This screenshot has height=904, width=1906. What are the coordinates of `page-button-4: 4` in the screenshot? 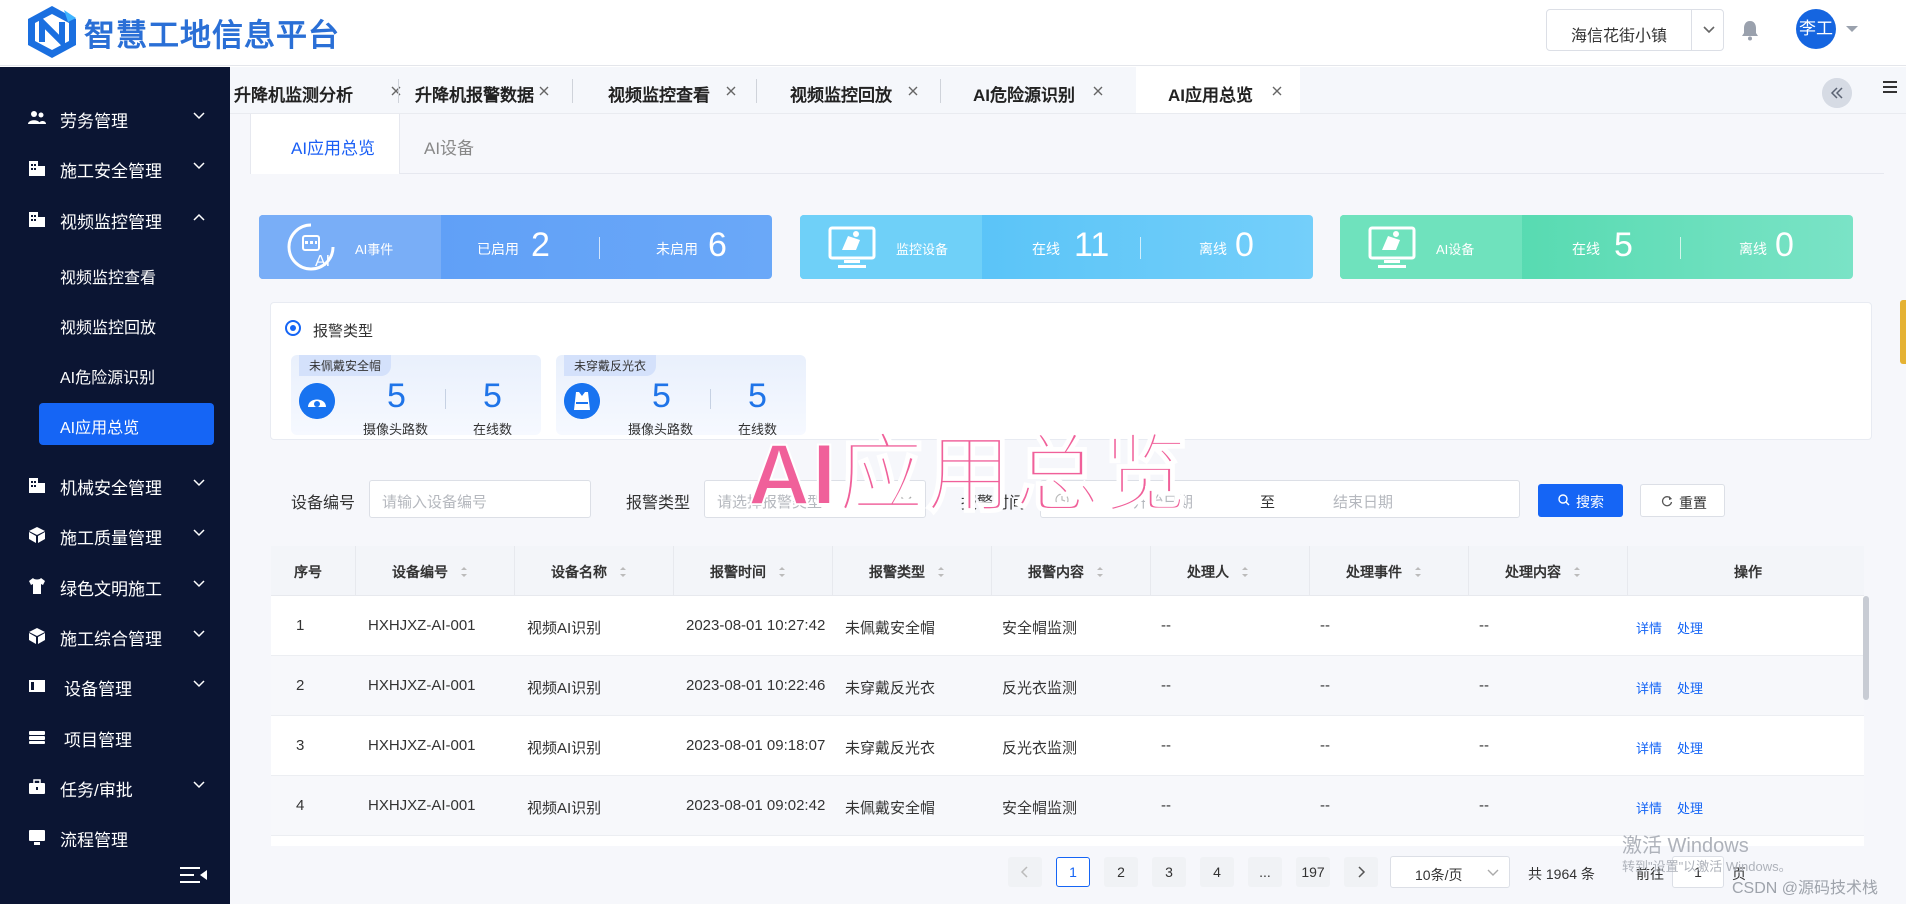 It's located at (1217, 872).